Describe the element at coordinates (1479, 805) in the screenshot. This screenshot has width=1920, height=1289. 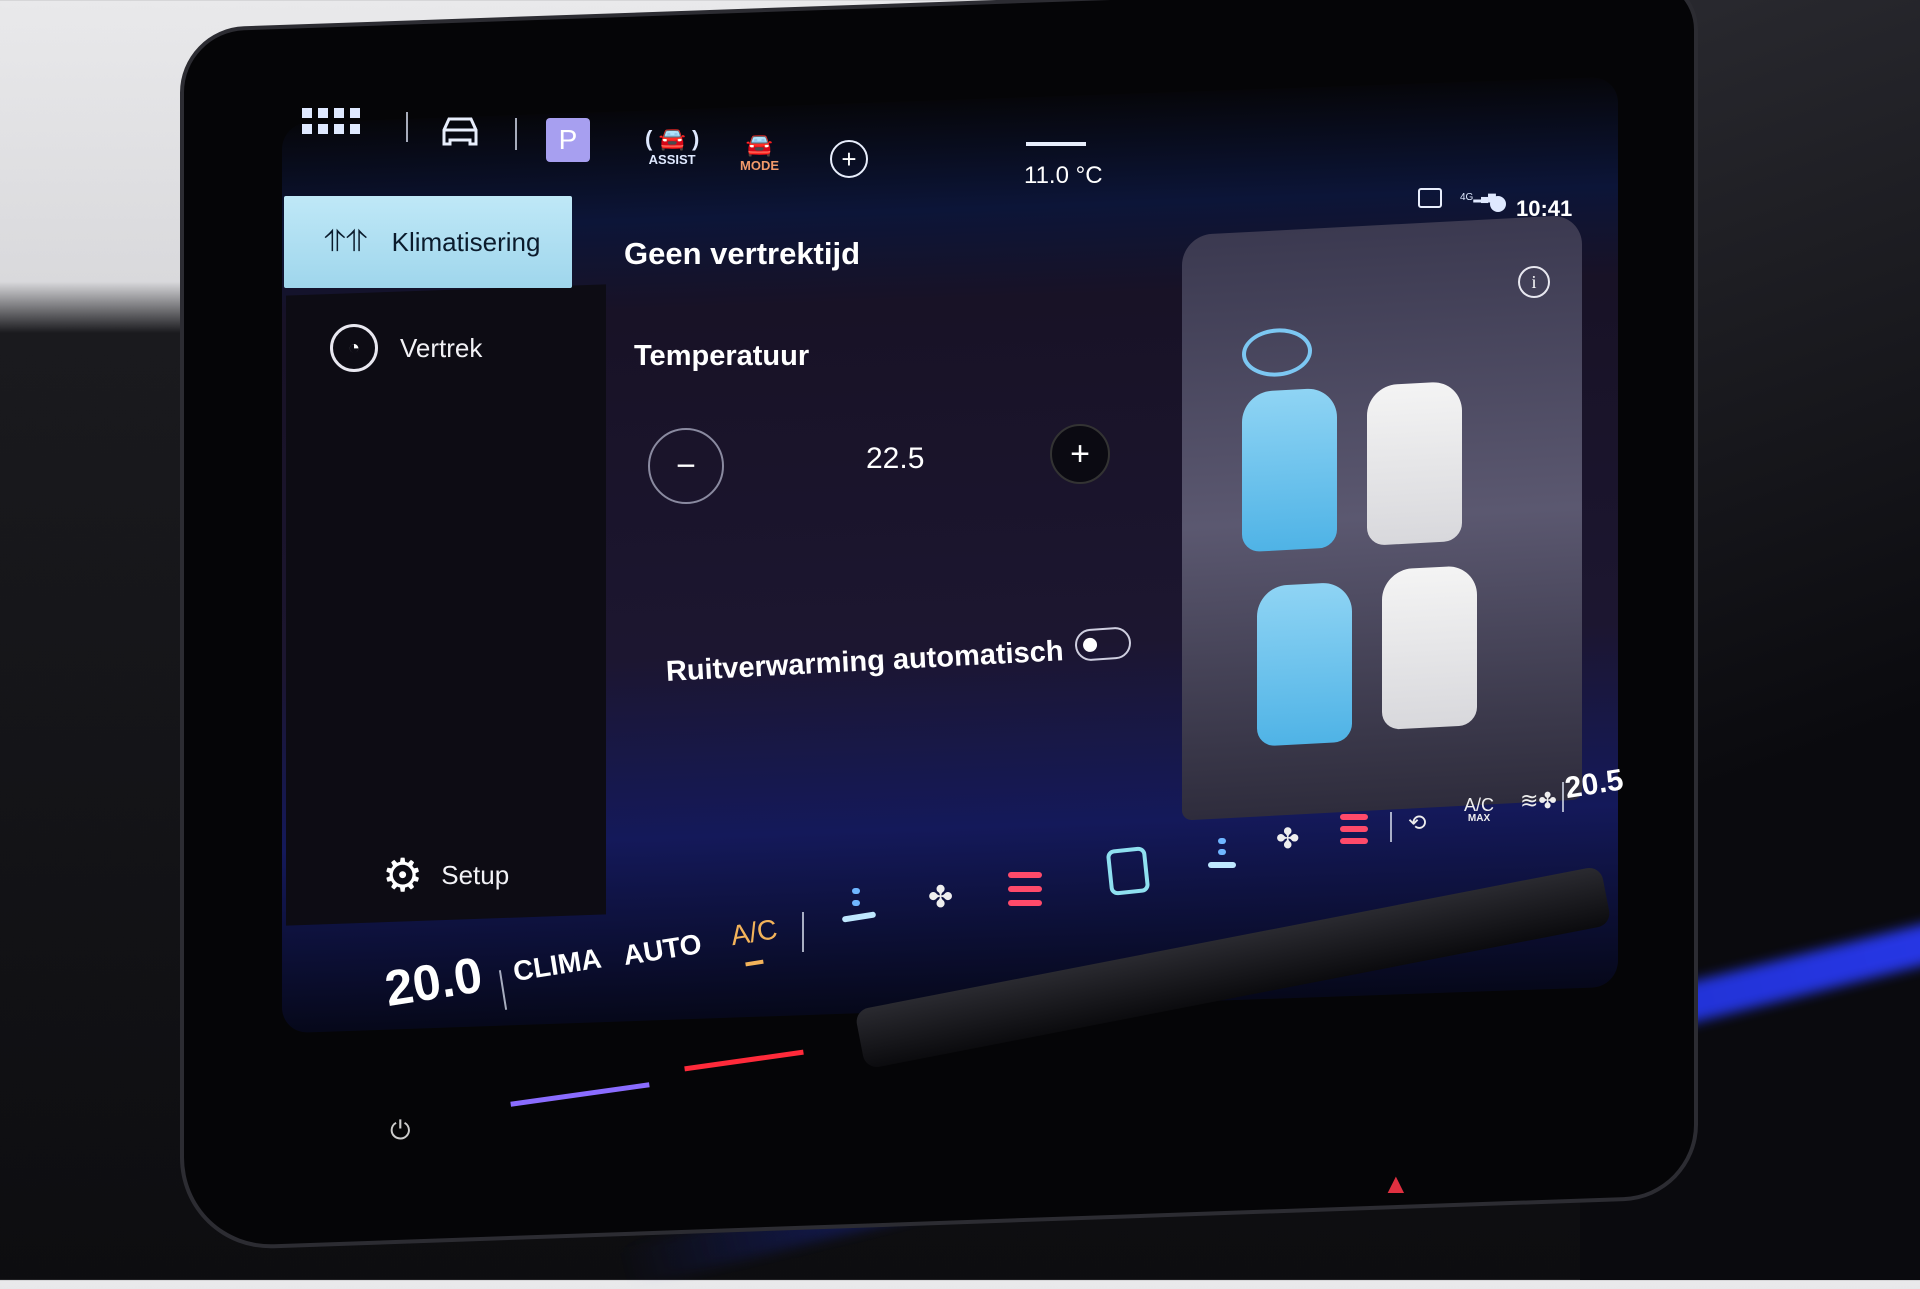
I see `acmax-label: A/C` at that location.